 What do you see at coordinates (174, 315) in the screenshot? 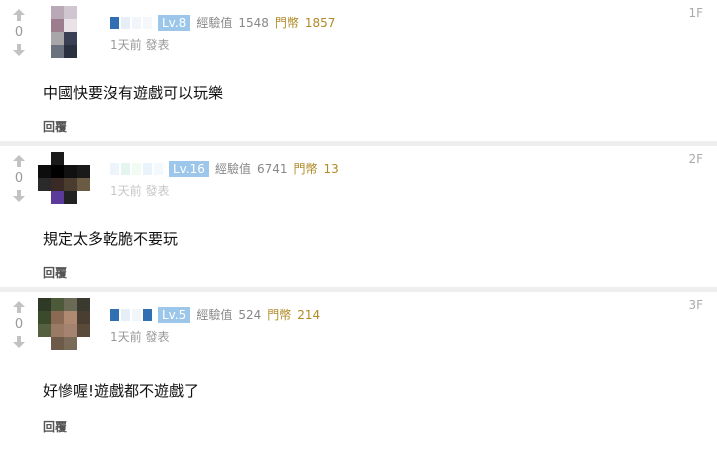
I see `level-badge: Lv.5` at bounding box center [174, 315].